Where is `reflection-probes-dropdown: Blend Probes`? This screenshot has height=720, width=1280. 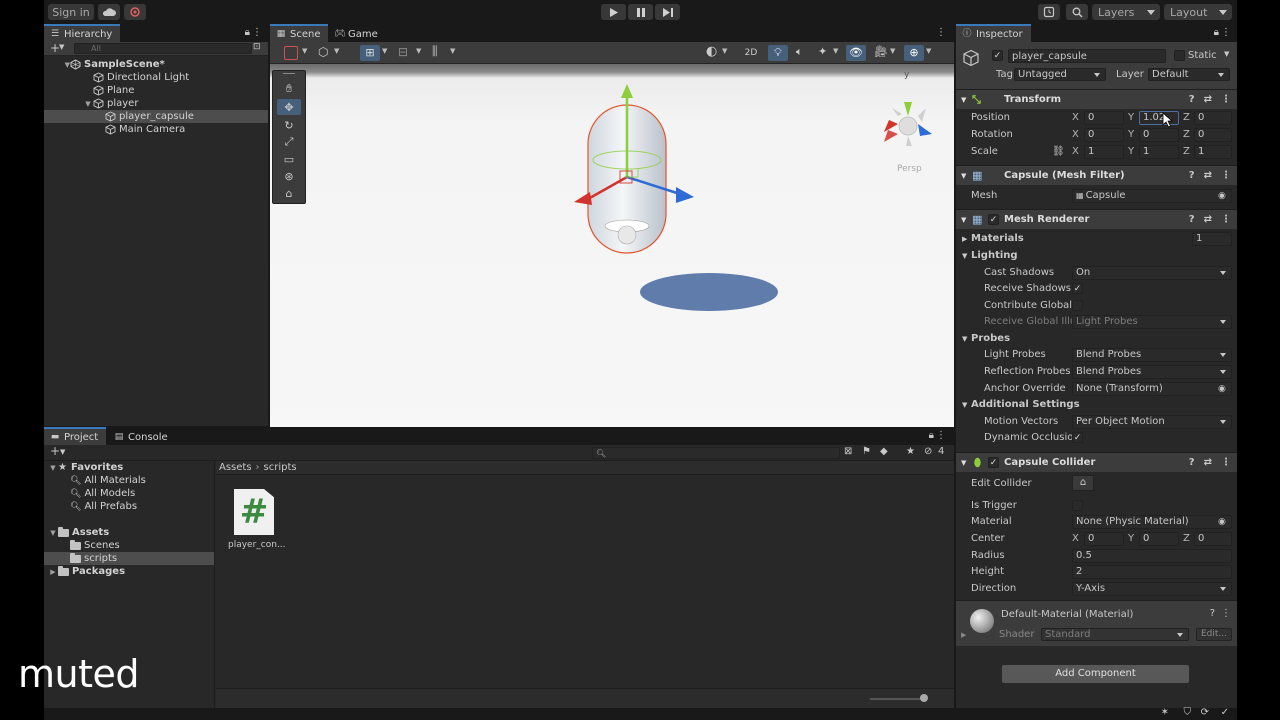 reflection-probes-dropdown: Blend Probes is located at coordinates (1152, 371).